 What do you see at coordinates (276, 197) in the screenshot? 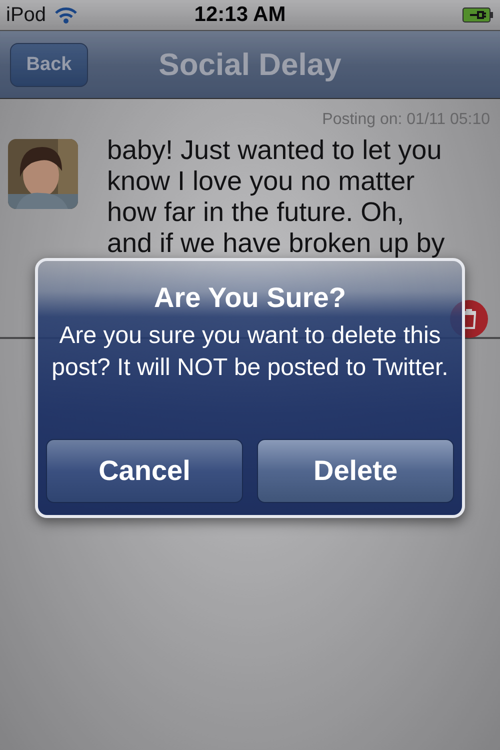
I see `post-text: baby! Just wanted to let you know I love you no matter how far in the future. Oh, and if we have broken up by` at bounding box center [276, 197].